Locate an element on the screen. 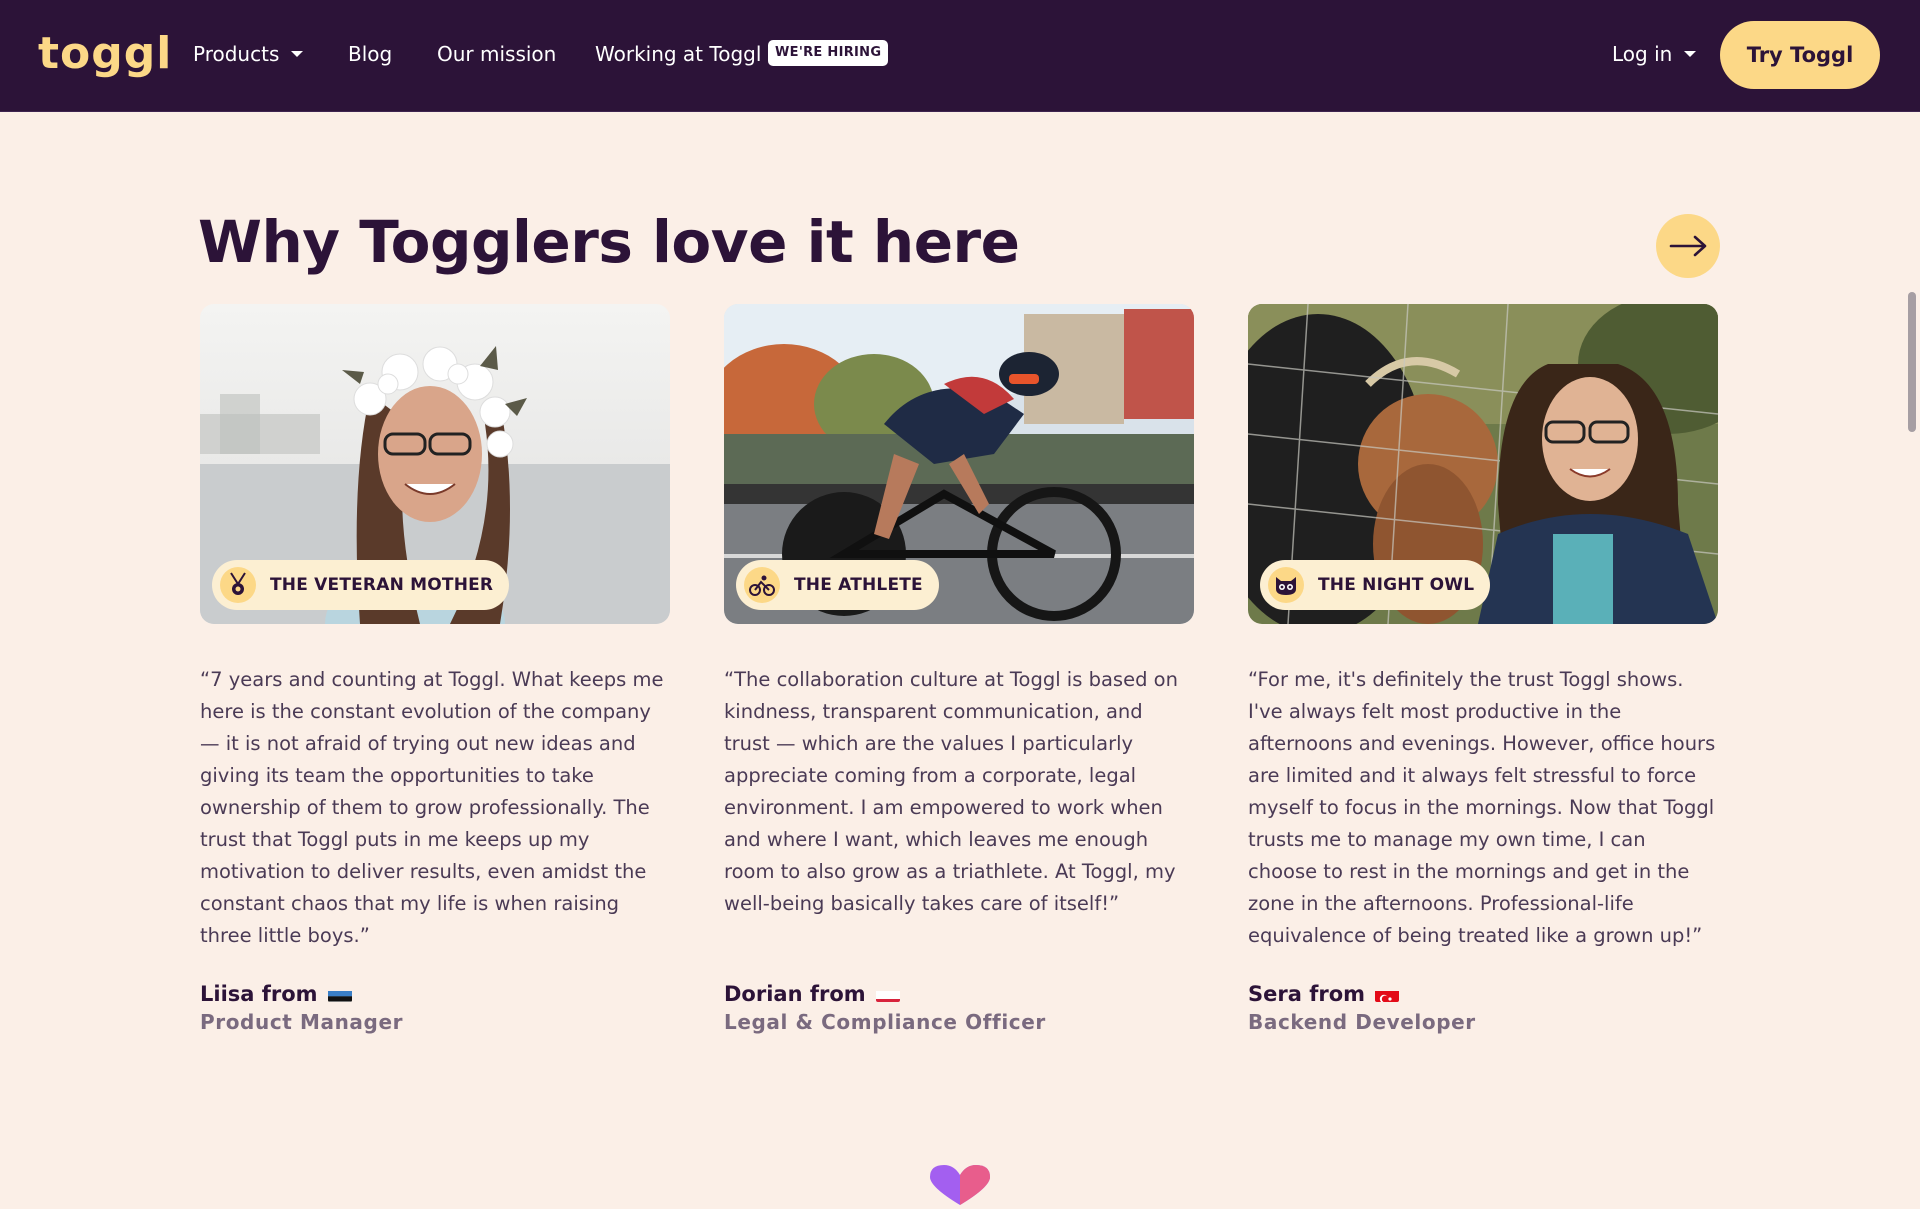 The height and width of the screenshot is (1209, 1920). nav-login-label: Log in is located at coordinates (1642, 54).